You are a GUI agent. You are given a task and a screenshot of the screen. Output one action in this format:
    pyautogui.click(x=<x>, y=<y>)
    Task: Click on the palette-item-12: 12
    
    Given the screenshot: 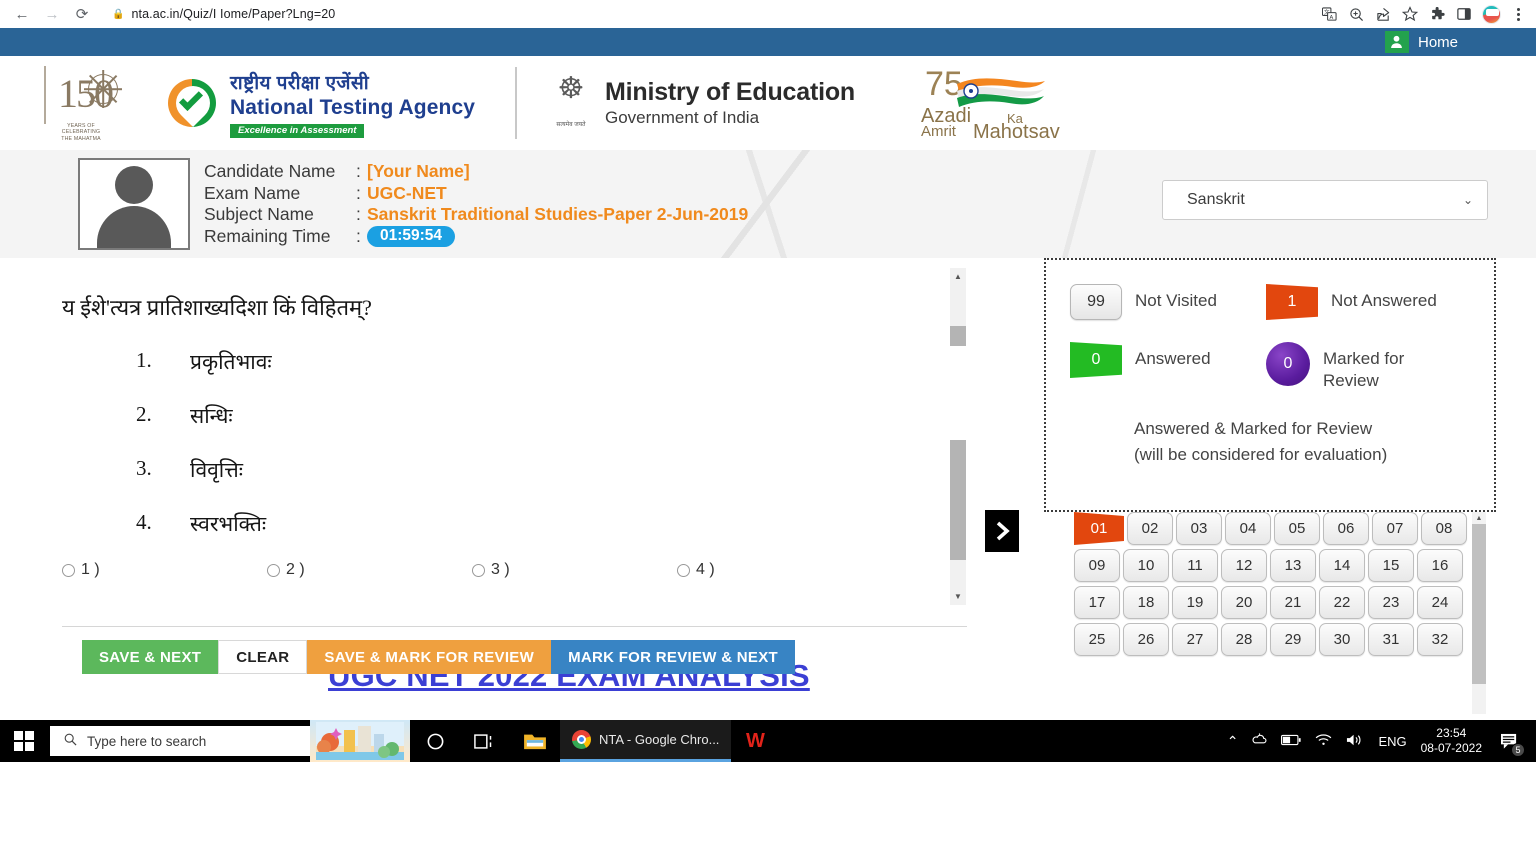 What is the action you would take?
    pyautogui.click(x=1244, y=565)
    